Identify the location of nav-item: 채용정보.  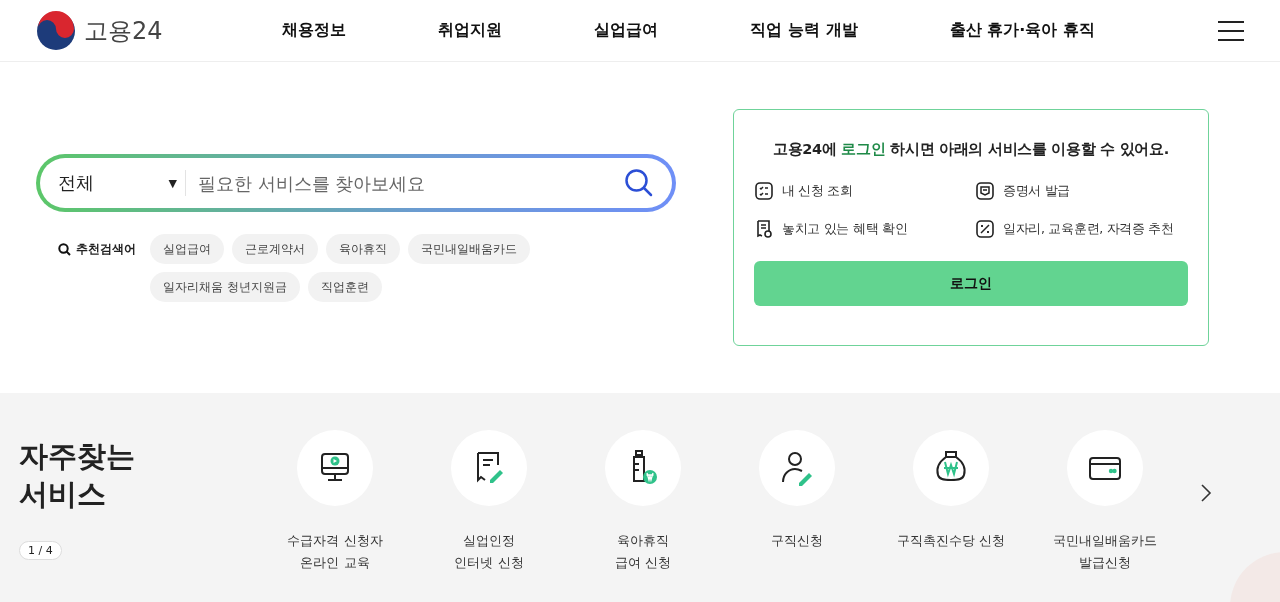
(314, 30).